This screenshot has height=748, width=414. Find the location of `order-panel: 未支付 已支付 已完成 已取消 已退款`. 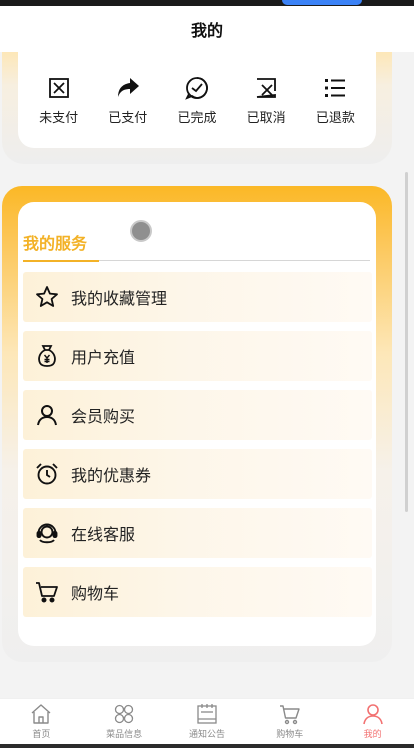

order-panel: 未支付 已支付 已完成 已取消 已退款 is located at coordinates (197, 108).